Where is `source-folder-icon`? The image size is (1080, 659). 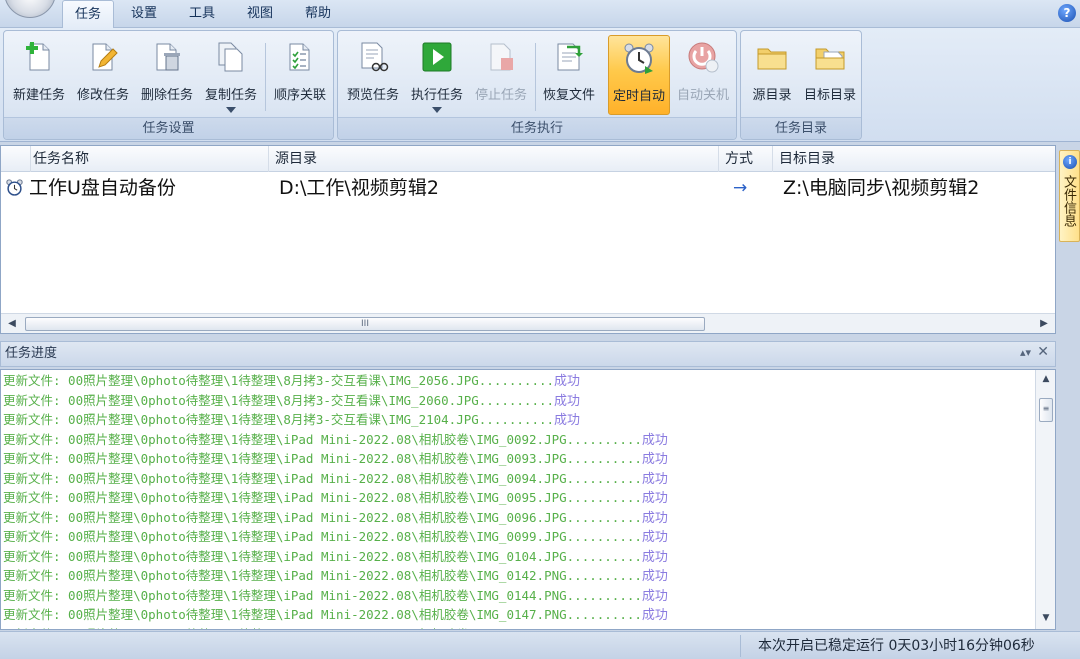 source-folder-icon is located at coordinates (772, 59).